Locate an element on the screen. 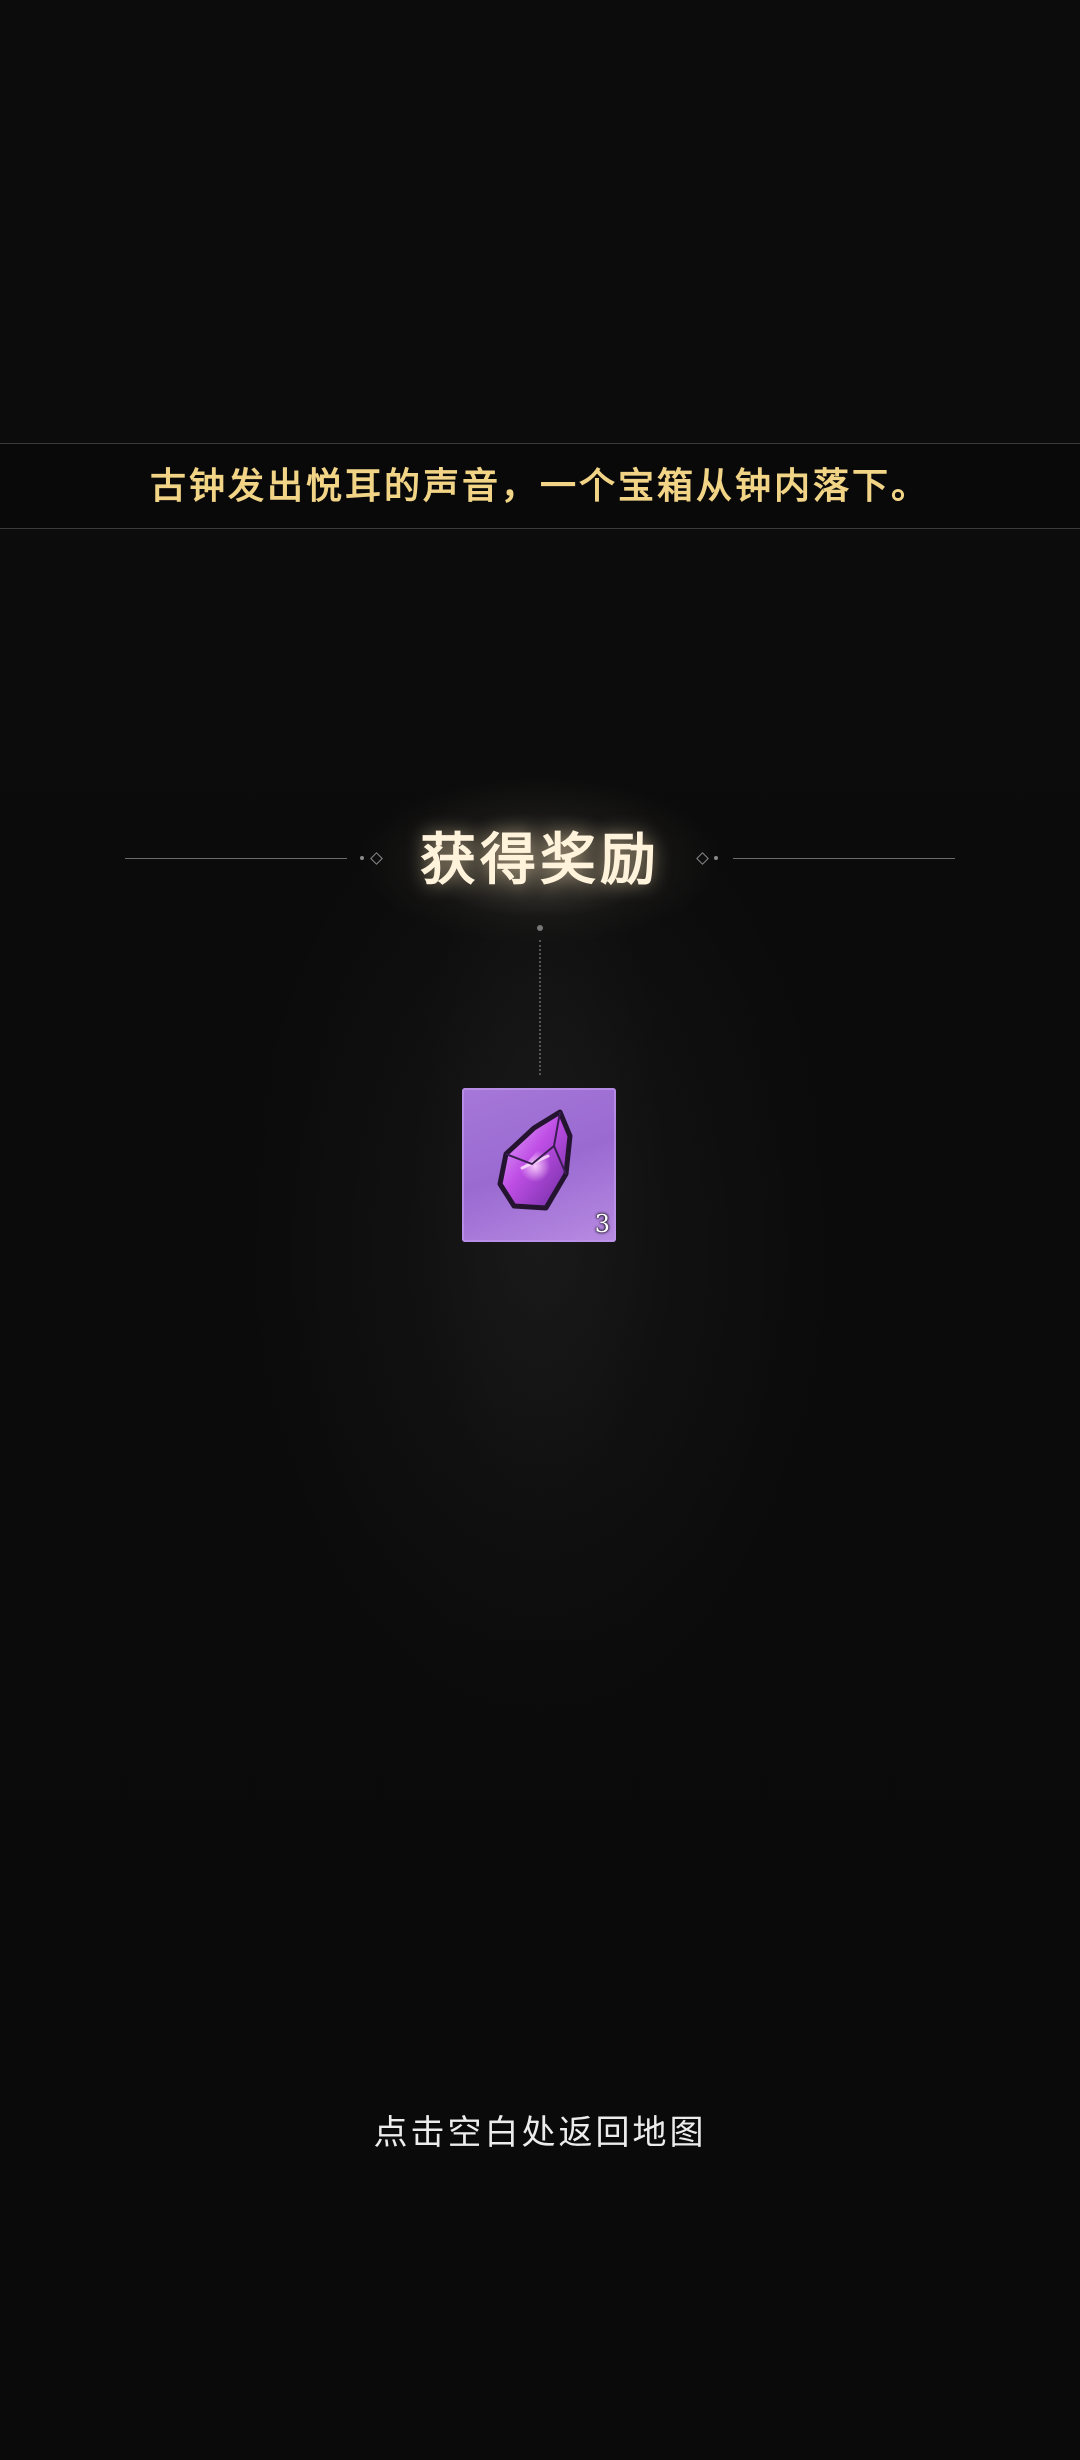 This screenshot has width=1080, height=2460. header-dot-right is located at coordinates (716, 858).